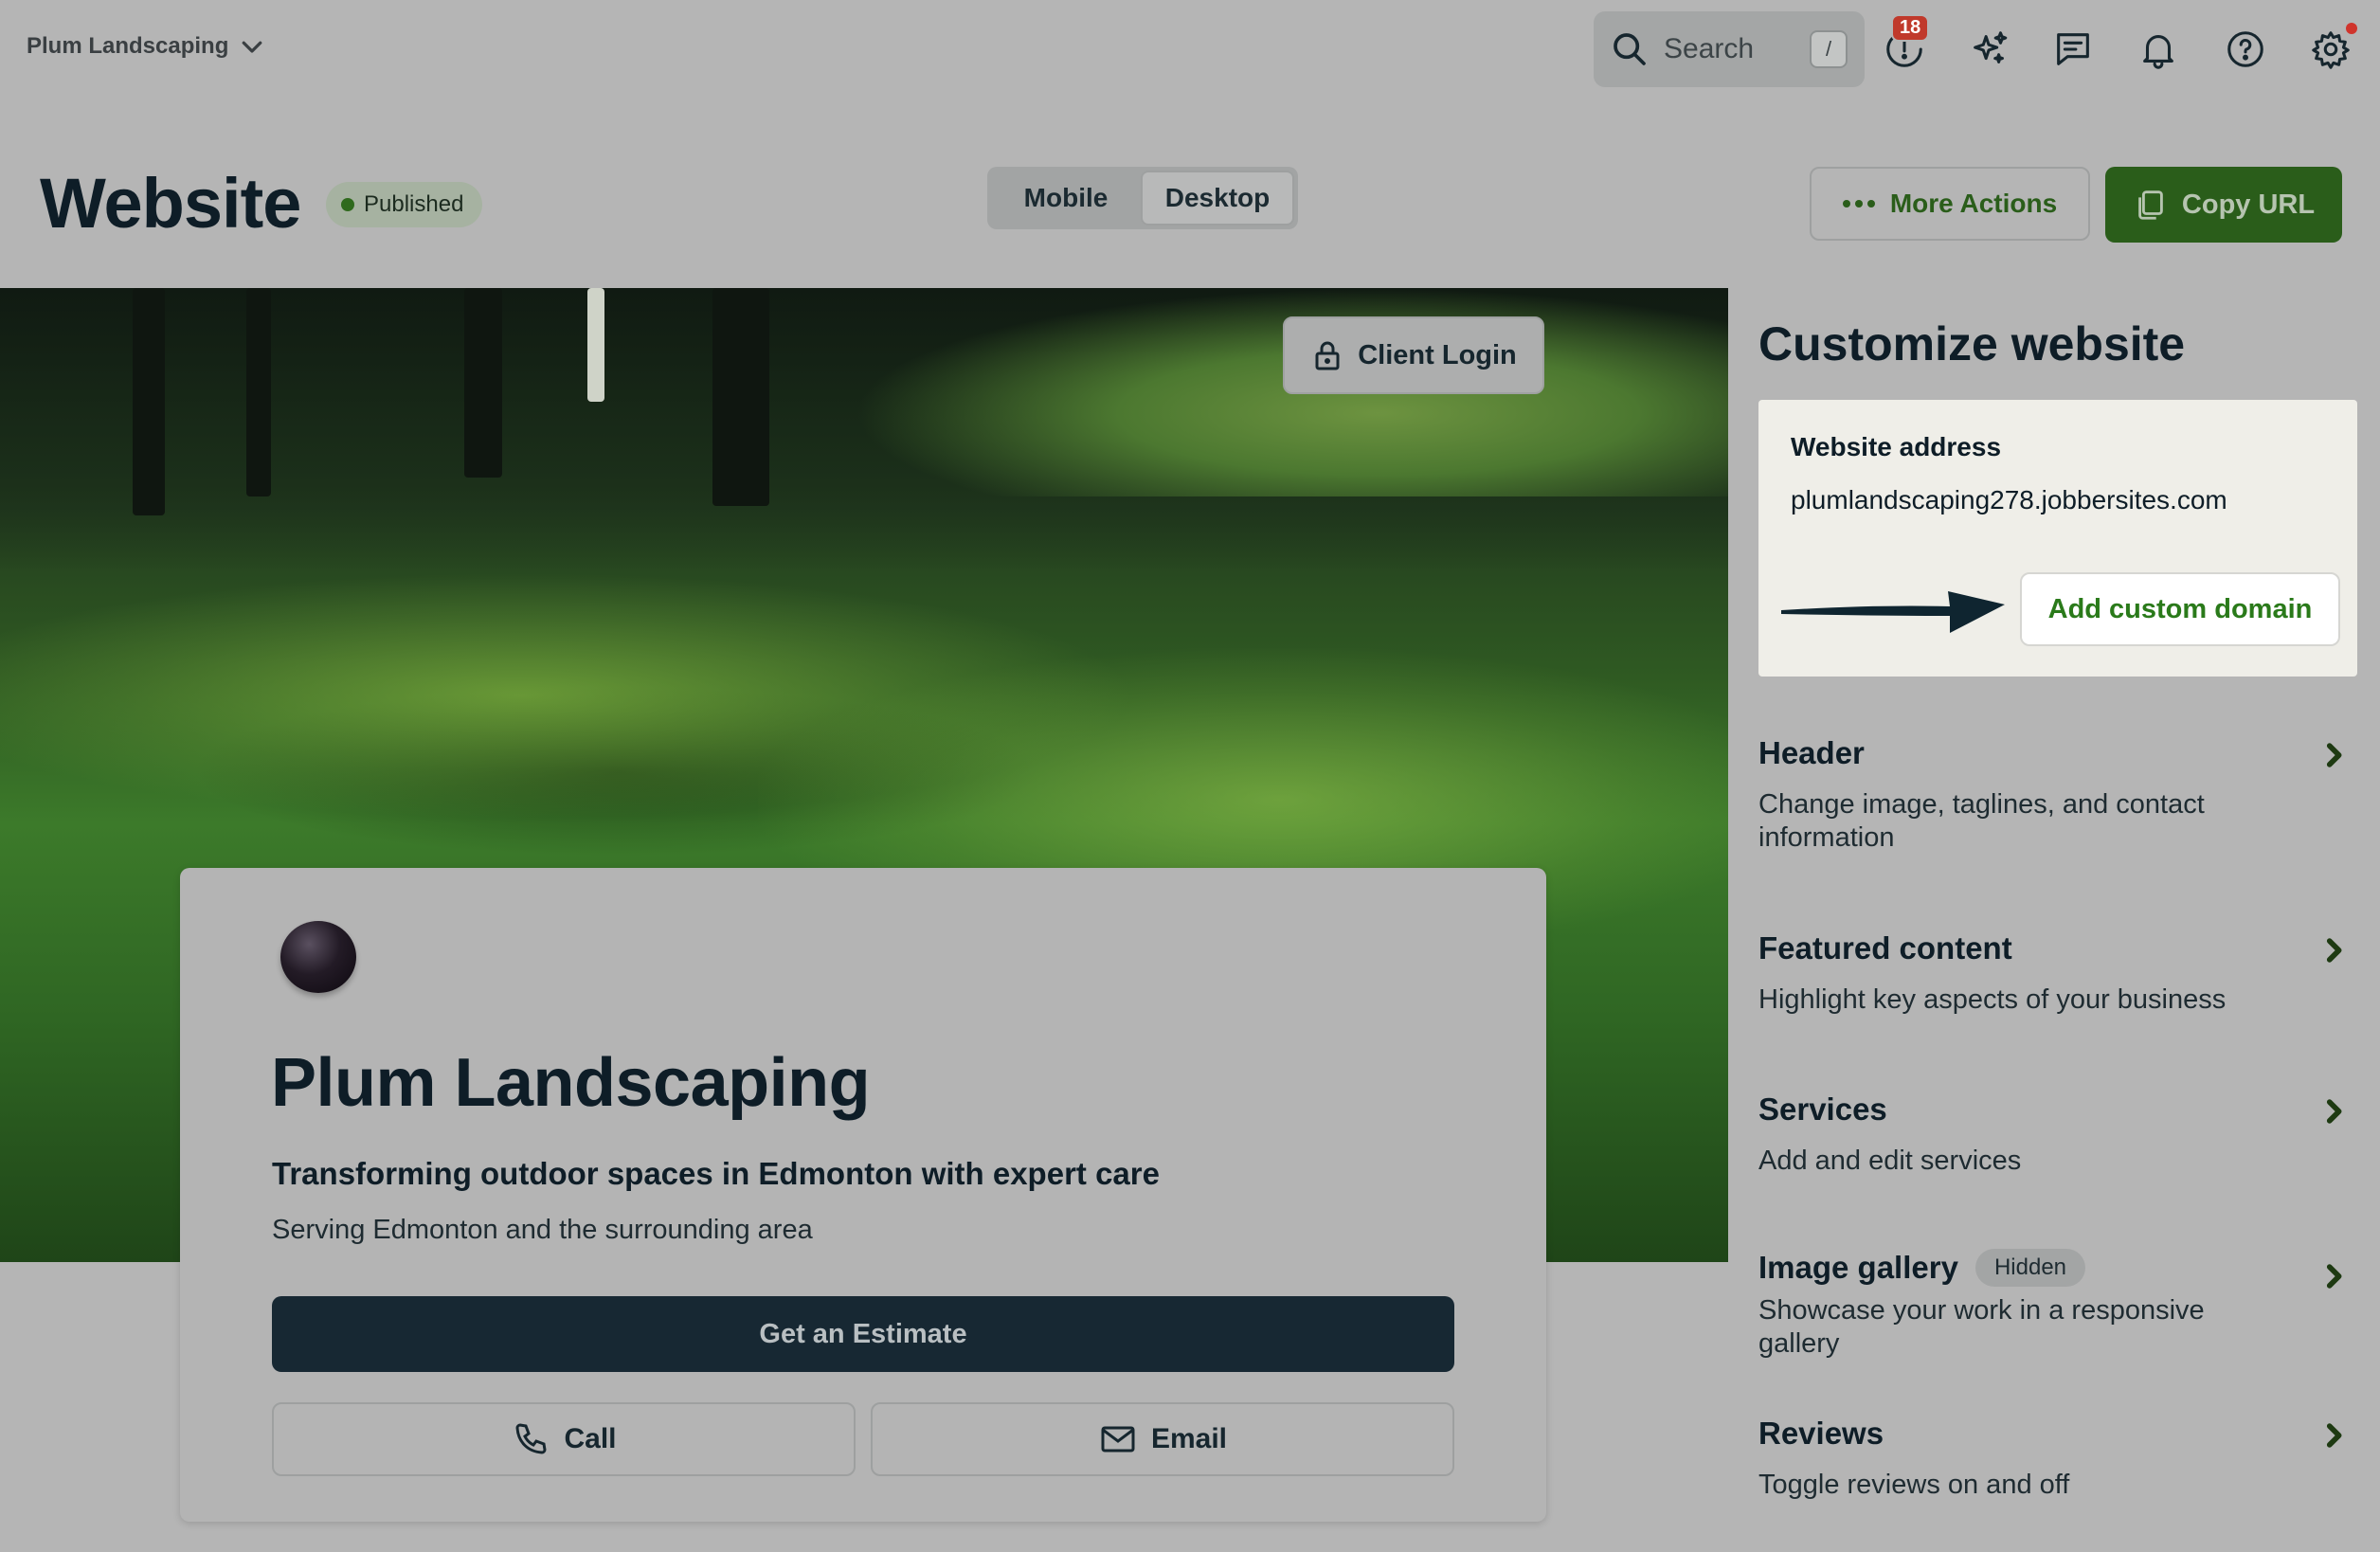 This screenshot has height=1552, width=2380. I want to click on gear-icon, so click(2331, 50).